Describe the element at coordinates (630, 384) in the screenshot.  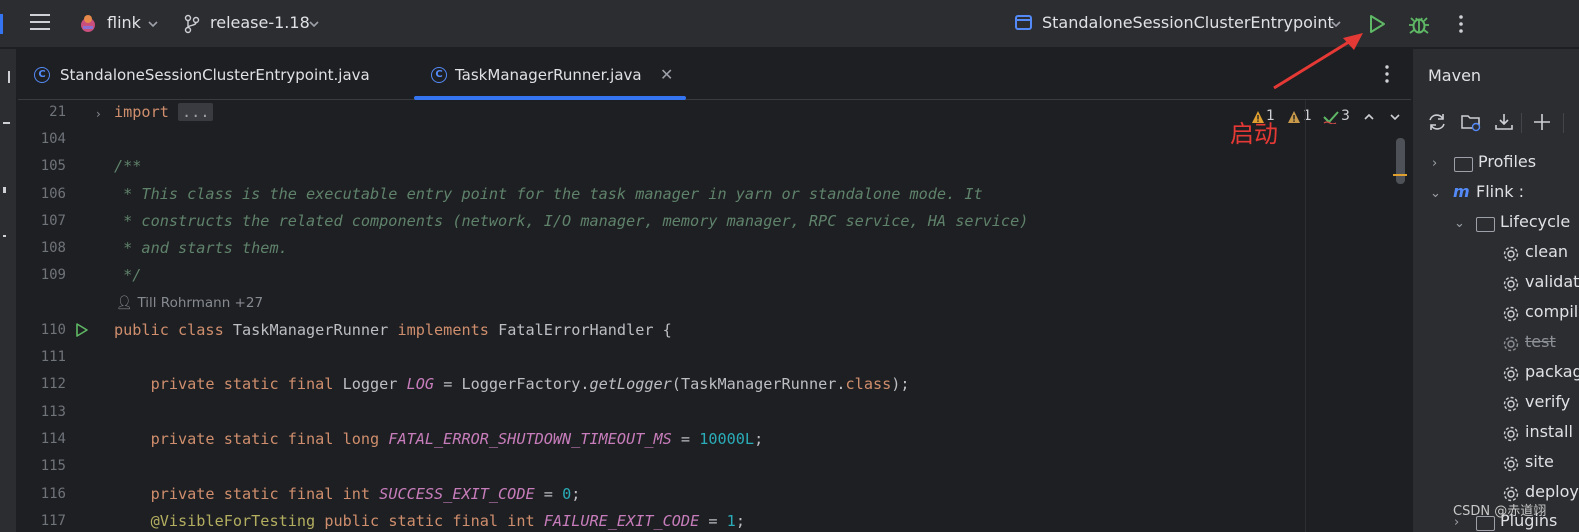
I see `method-call: getLogger` at that location.